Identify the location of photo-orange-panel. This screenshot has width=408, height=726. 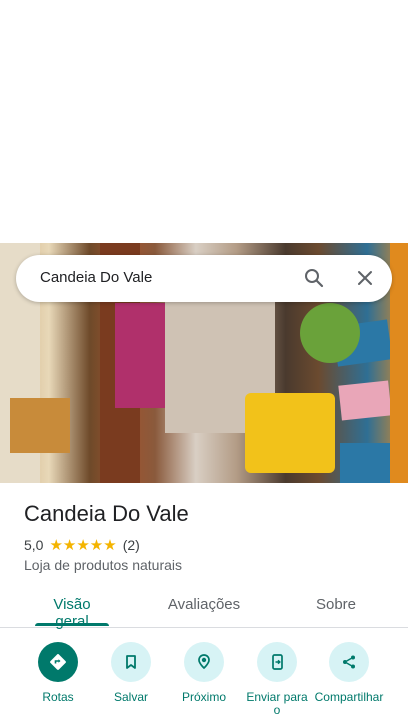
(40, 425).